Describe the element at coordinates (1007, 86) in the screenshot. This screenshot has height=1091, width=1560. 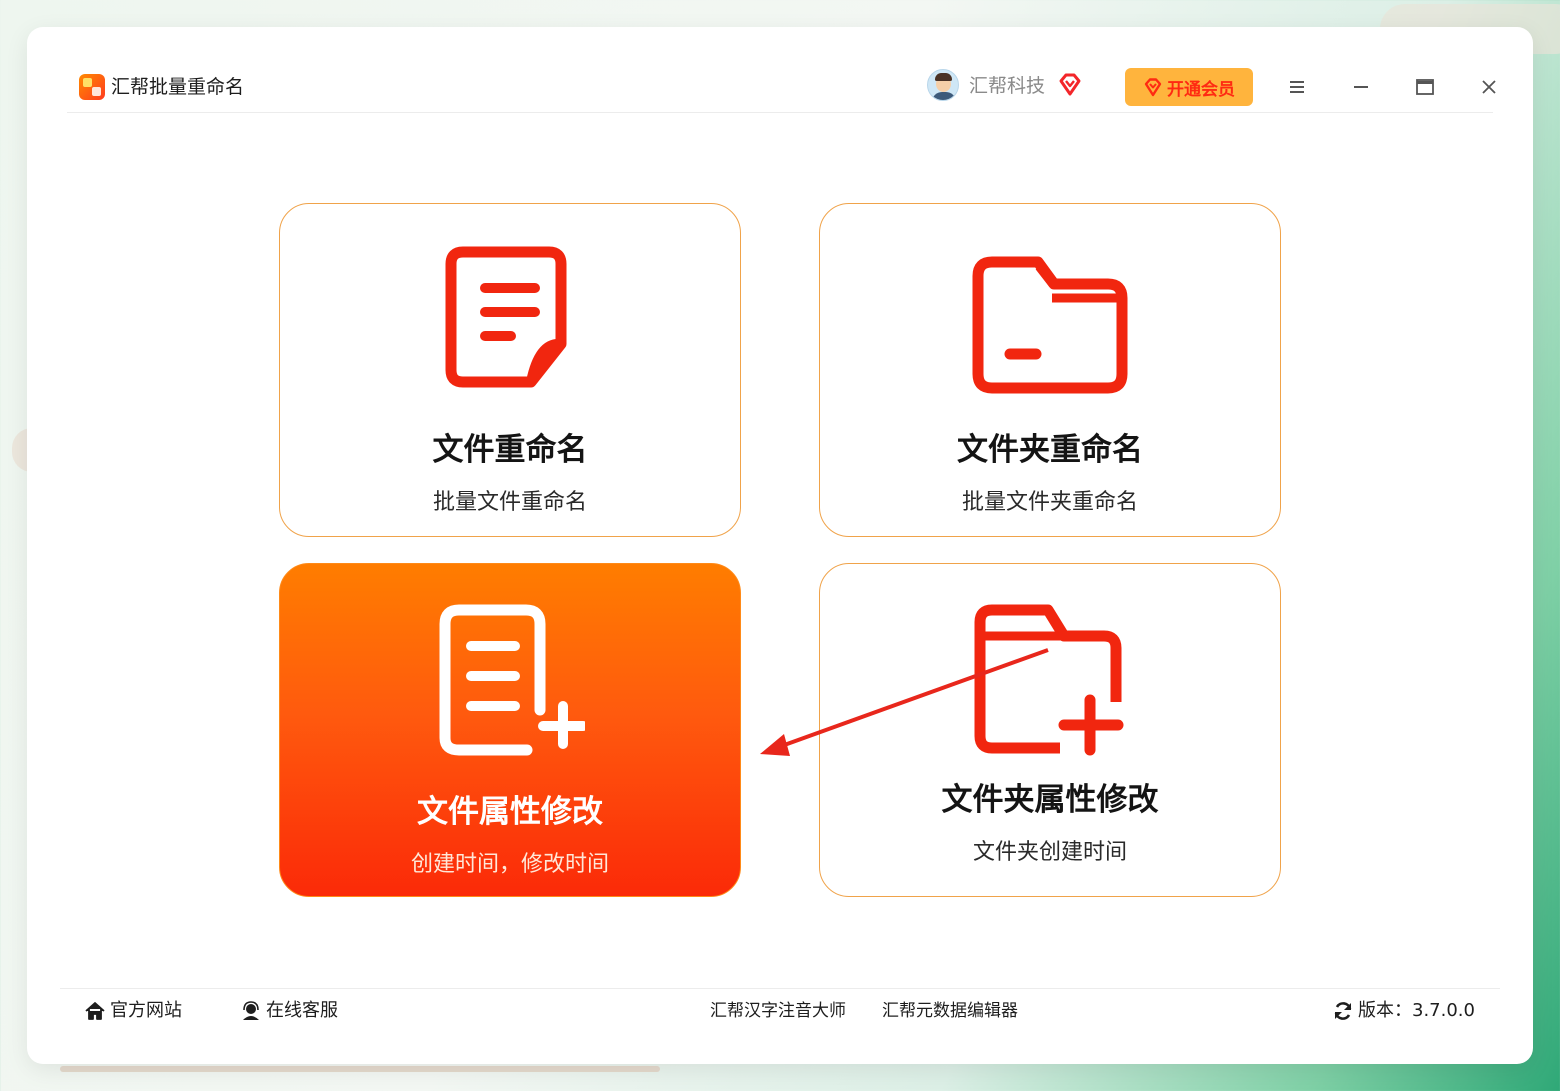
I see `user-name: 汇帮科技` at that location.